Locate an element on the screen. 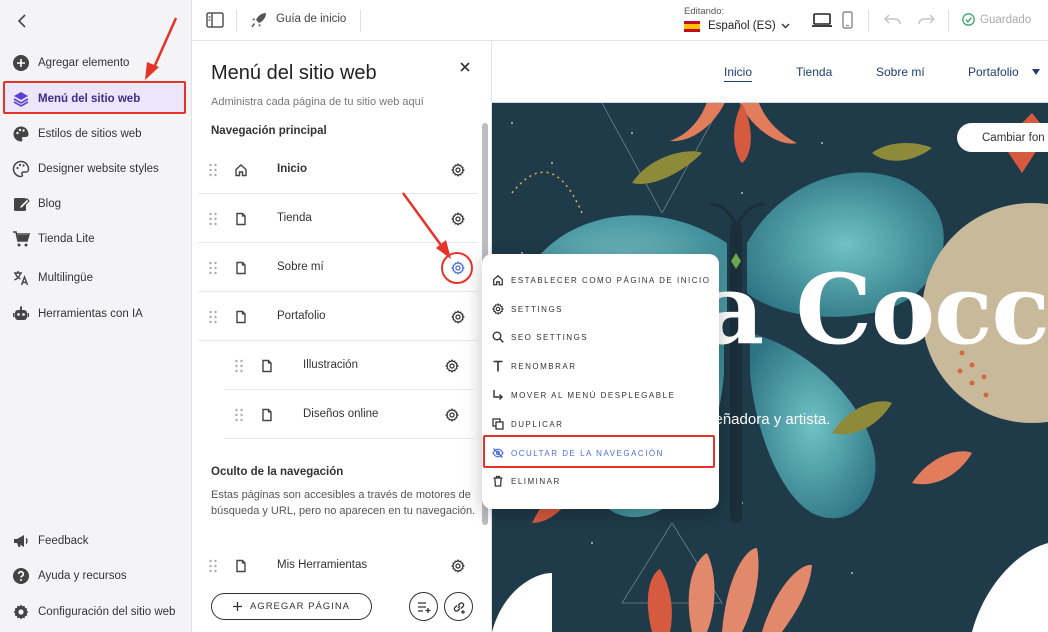  page-row-portafolio: Portafolio is located at coordinates (338, 317).